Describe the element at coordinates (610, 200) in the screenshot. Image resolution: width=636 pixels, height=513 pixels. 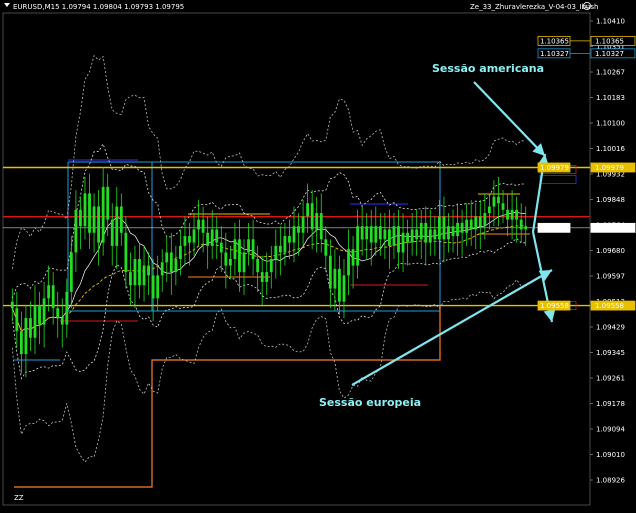
I see `axis-label: 1.09848` at that location.